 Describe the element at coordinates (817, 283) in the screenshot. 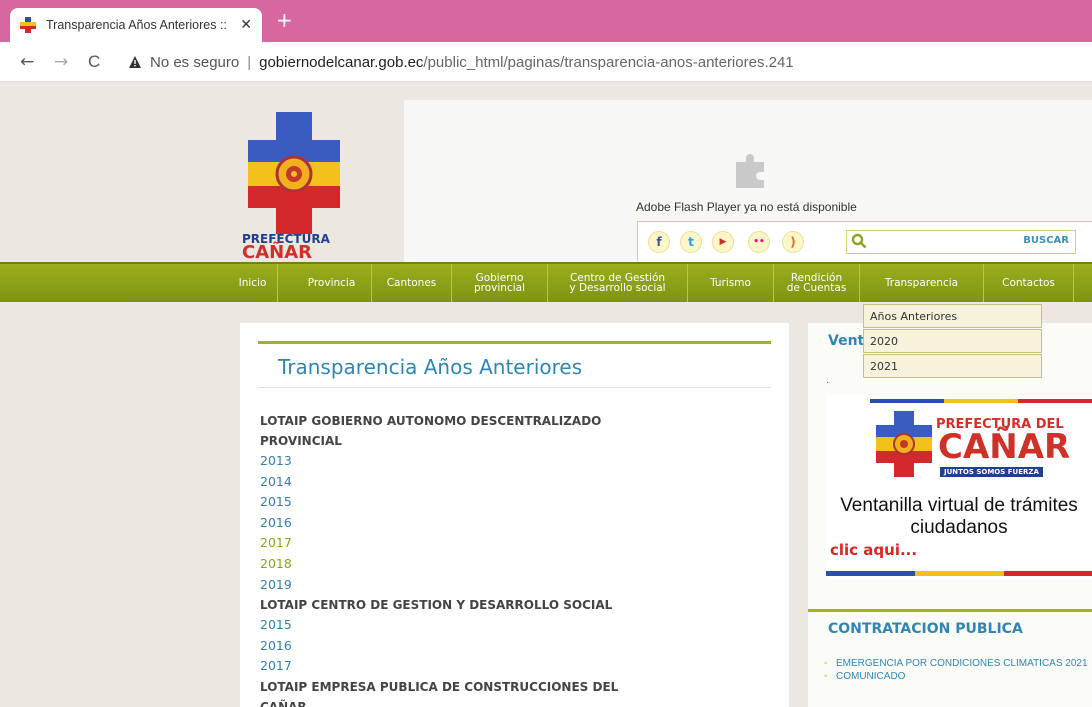

I see `menu-item-rendicion-cuentas: Rendición de Cuentas` at that location.